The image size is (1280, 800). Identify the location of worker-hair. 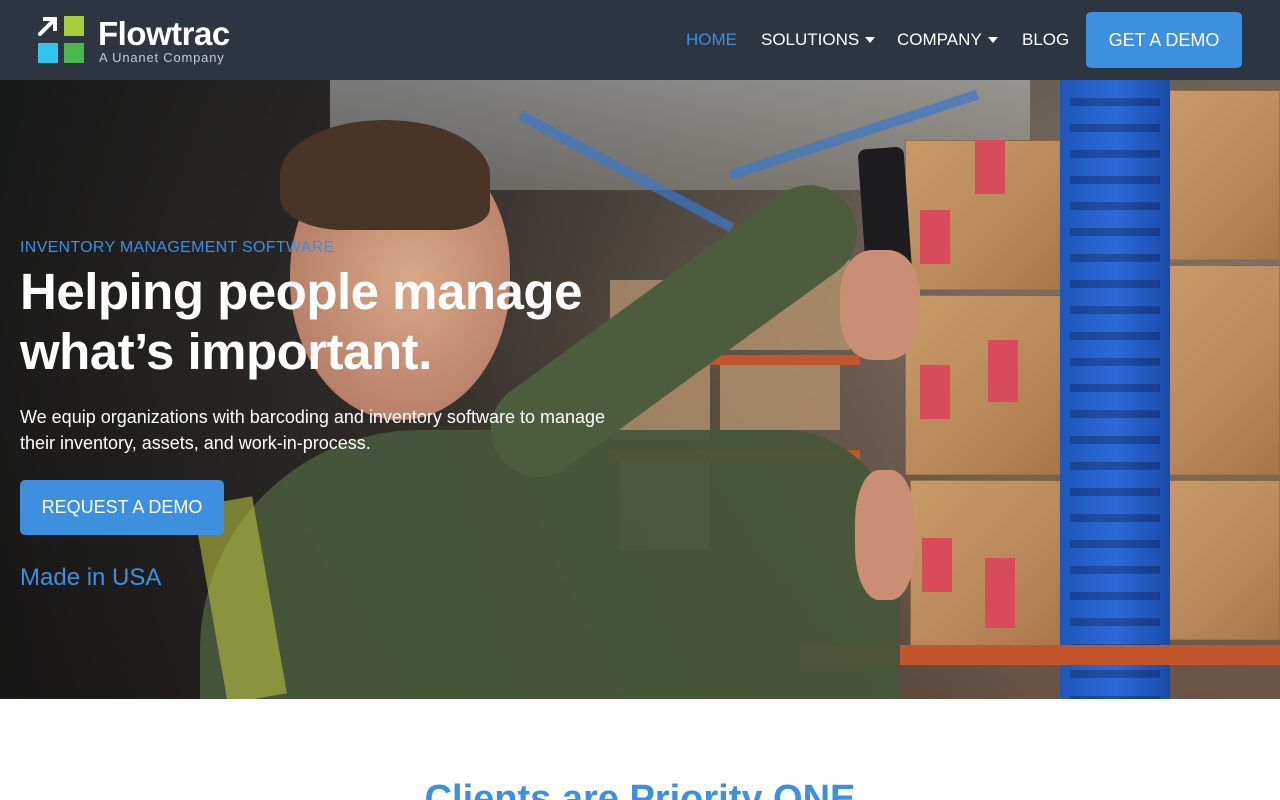
(385, 175).